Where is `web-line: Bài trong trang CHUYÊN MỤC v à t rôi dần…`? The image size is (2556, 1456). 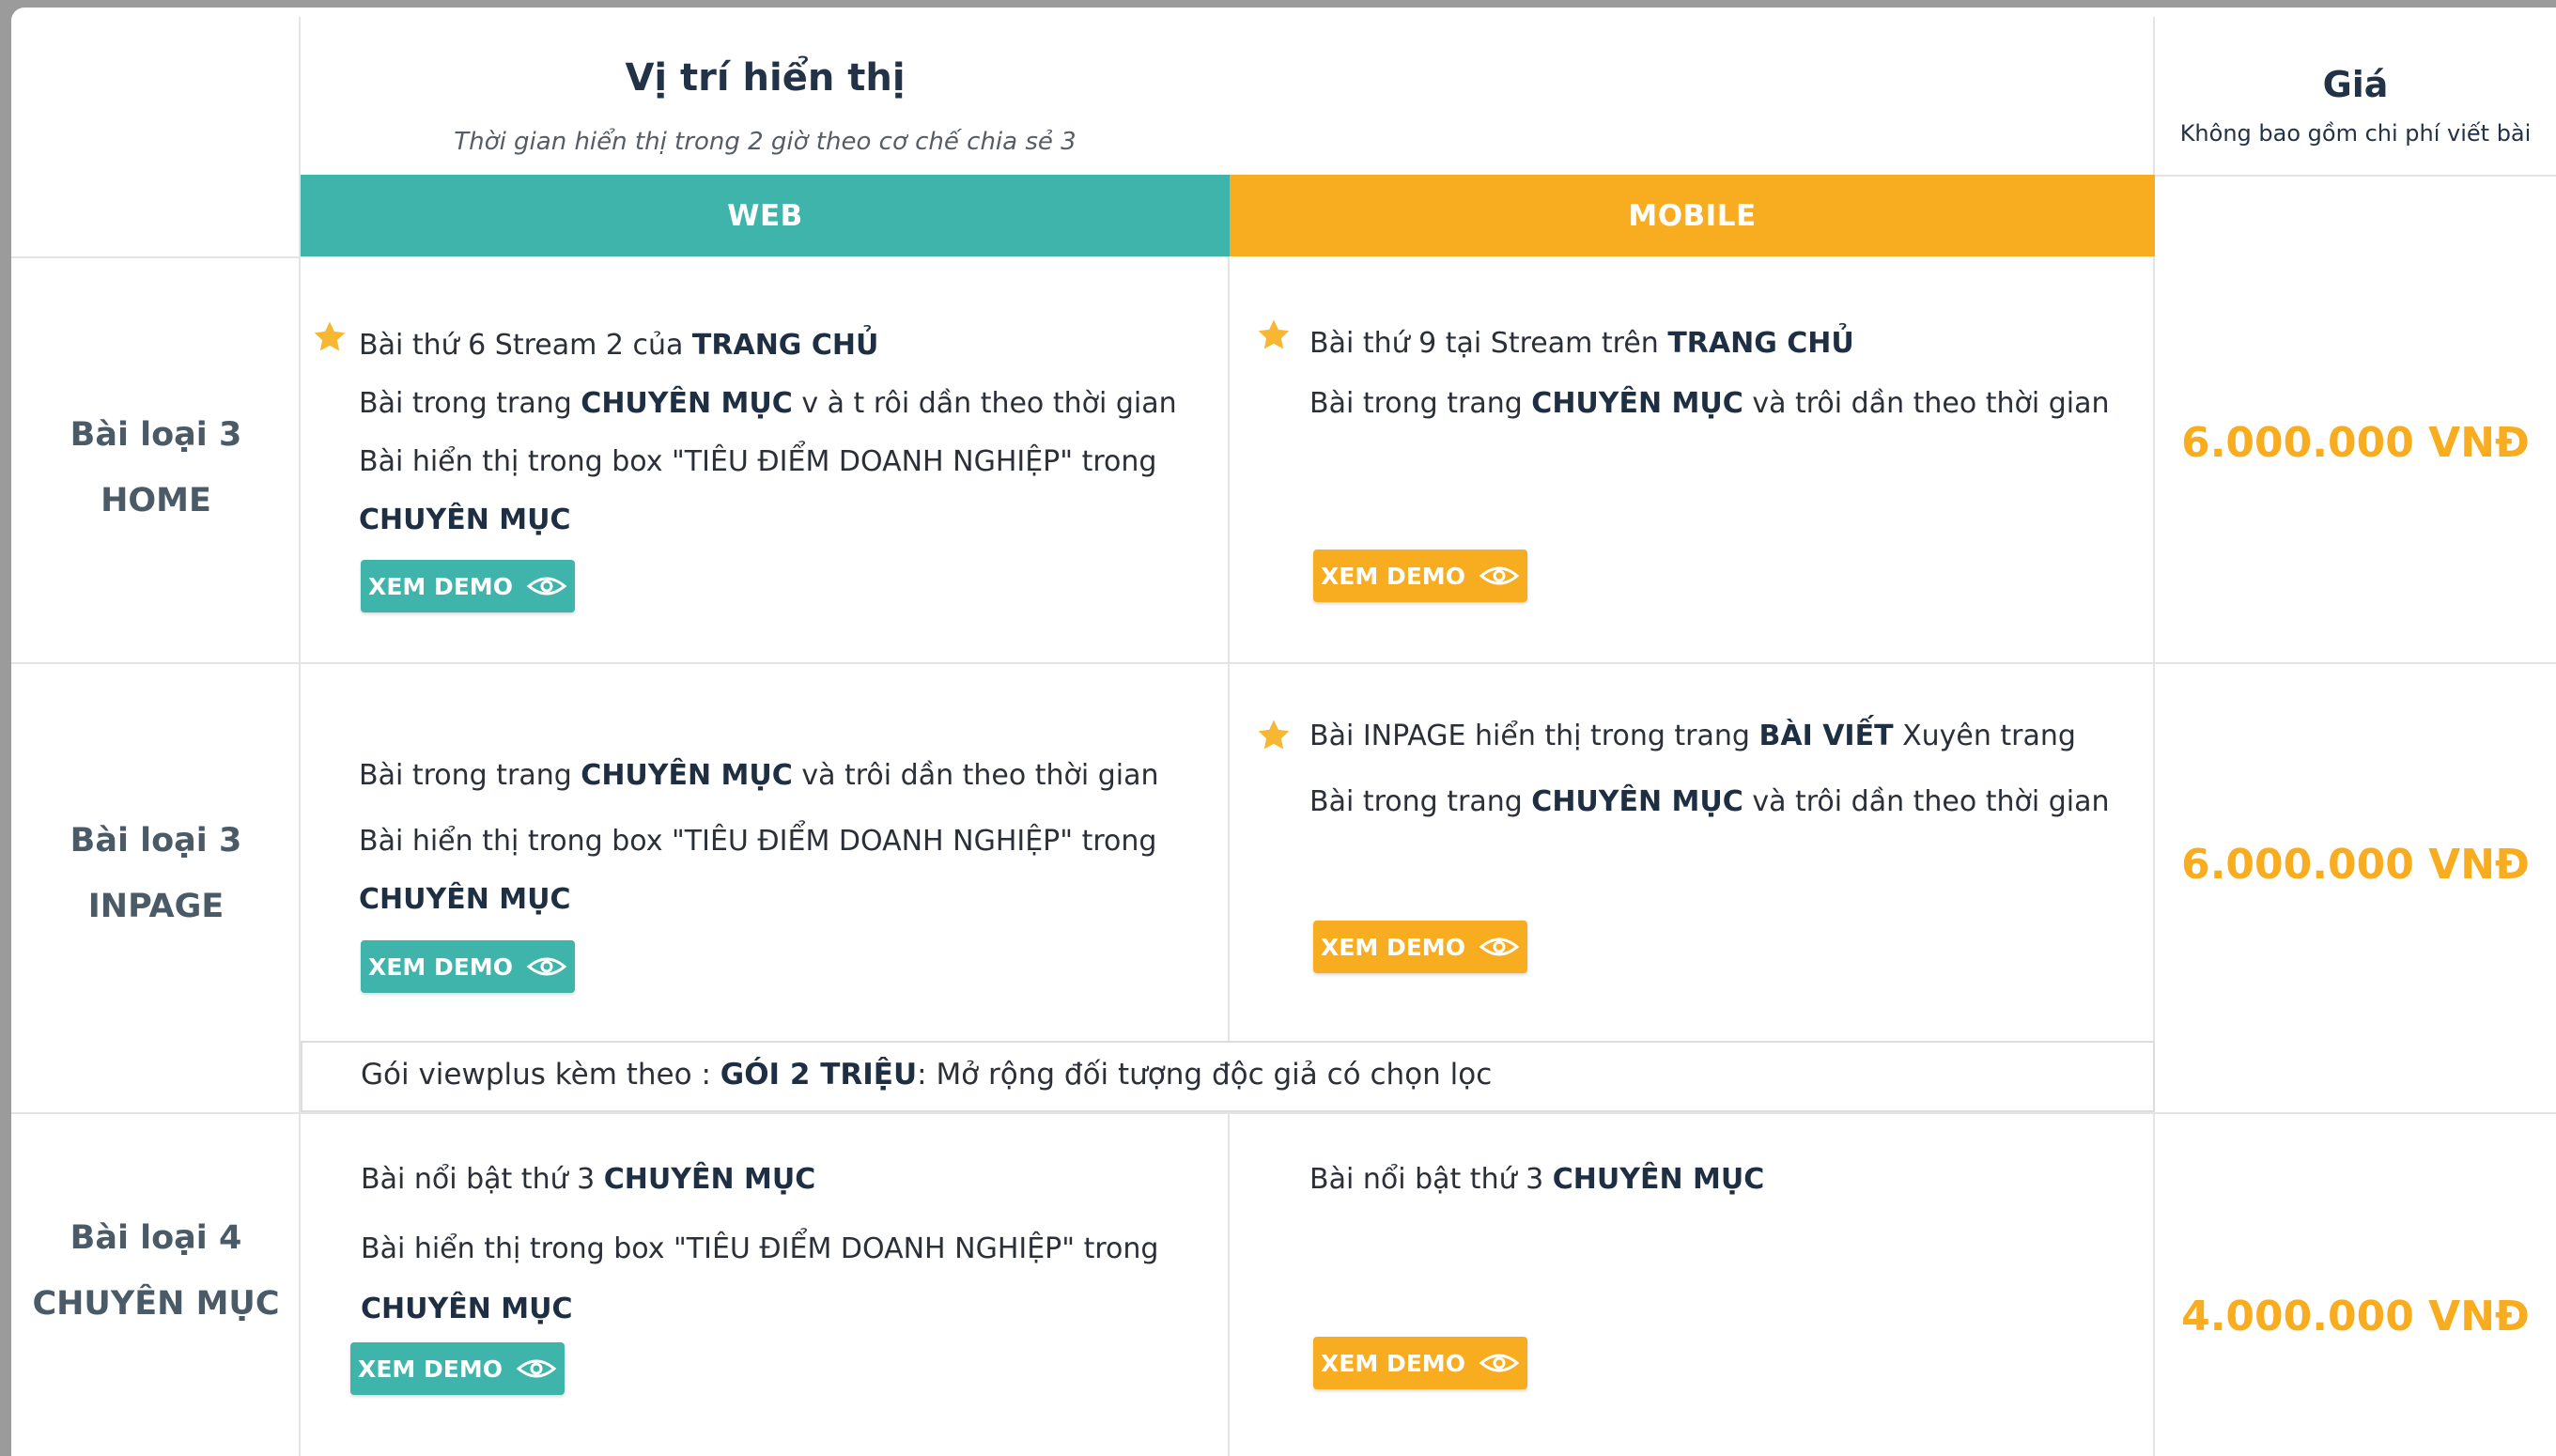 web-line: Bài trong trang CHUYÊN MỤC v à t rôi dần… is located at coordinates (768, 403).